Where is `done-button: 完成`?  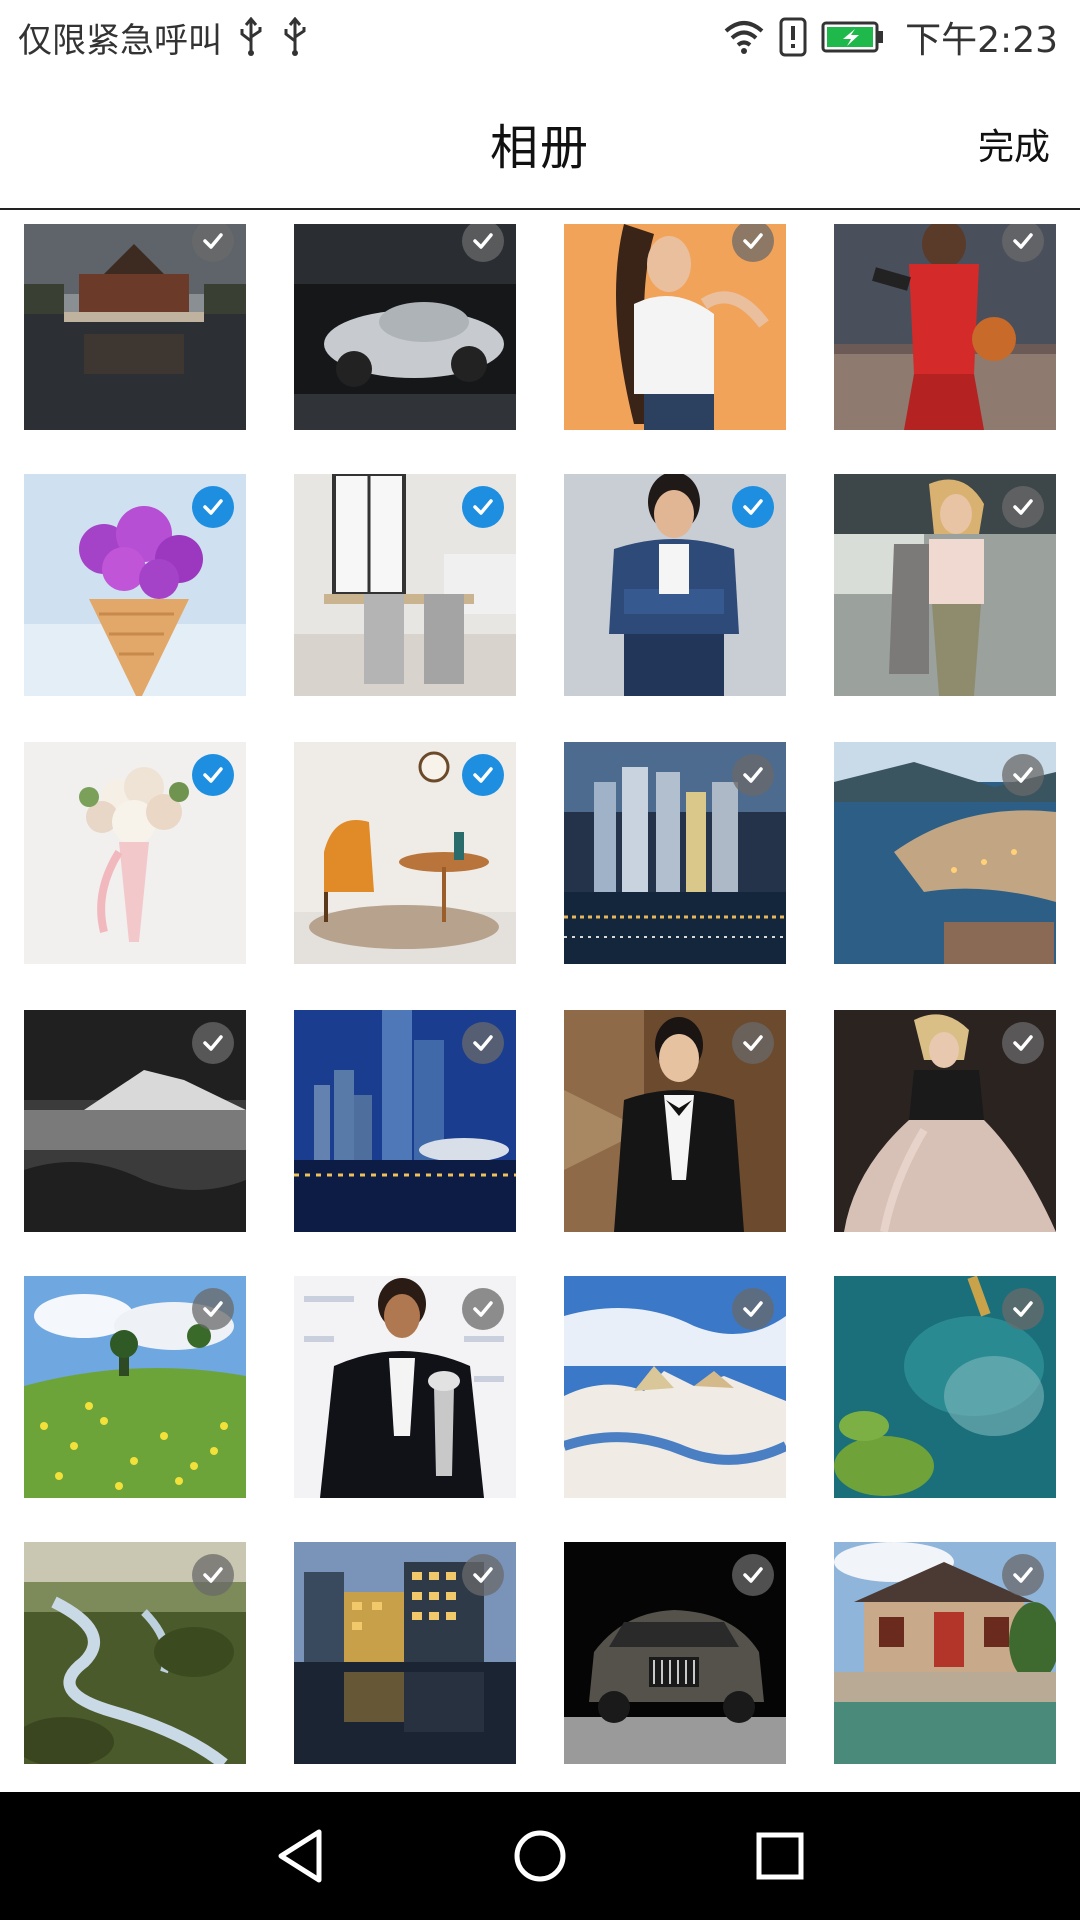
done-button: 完成 is located at coordinates (1014, 144).